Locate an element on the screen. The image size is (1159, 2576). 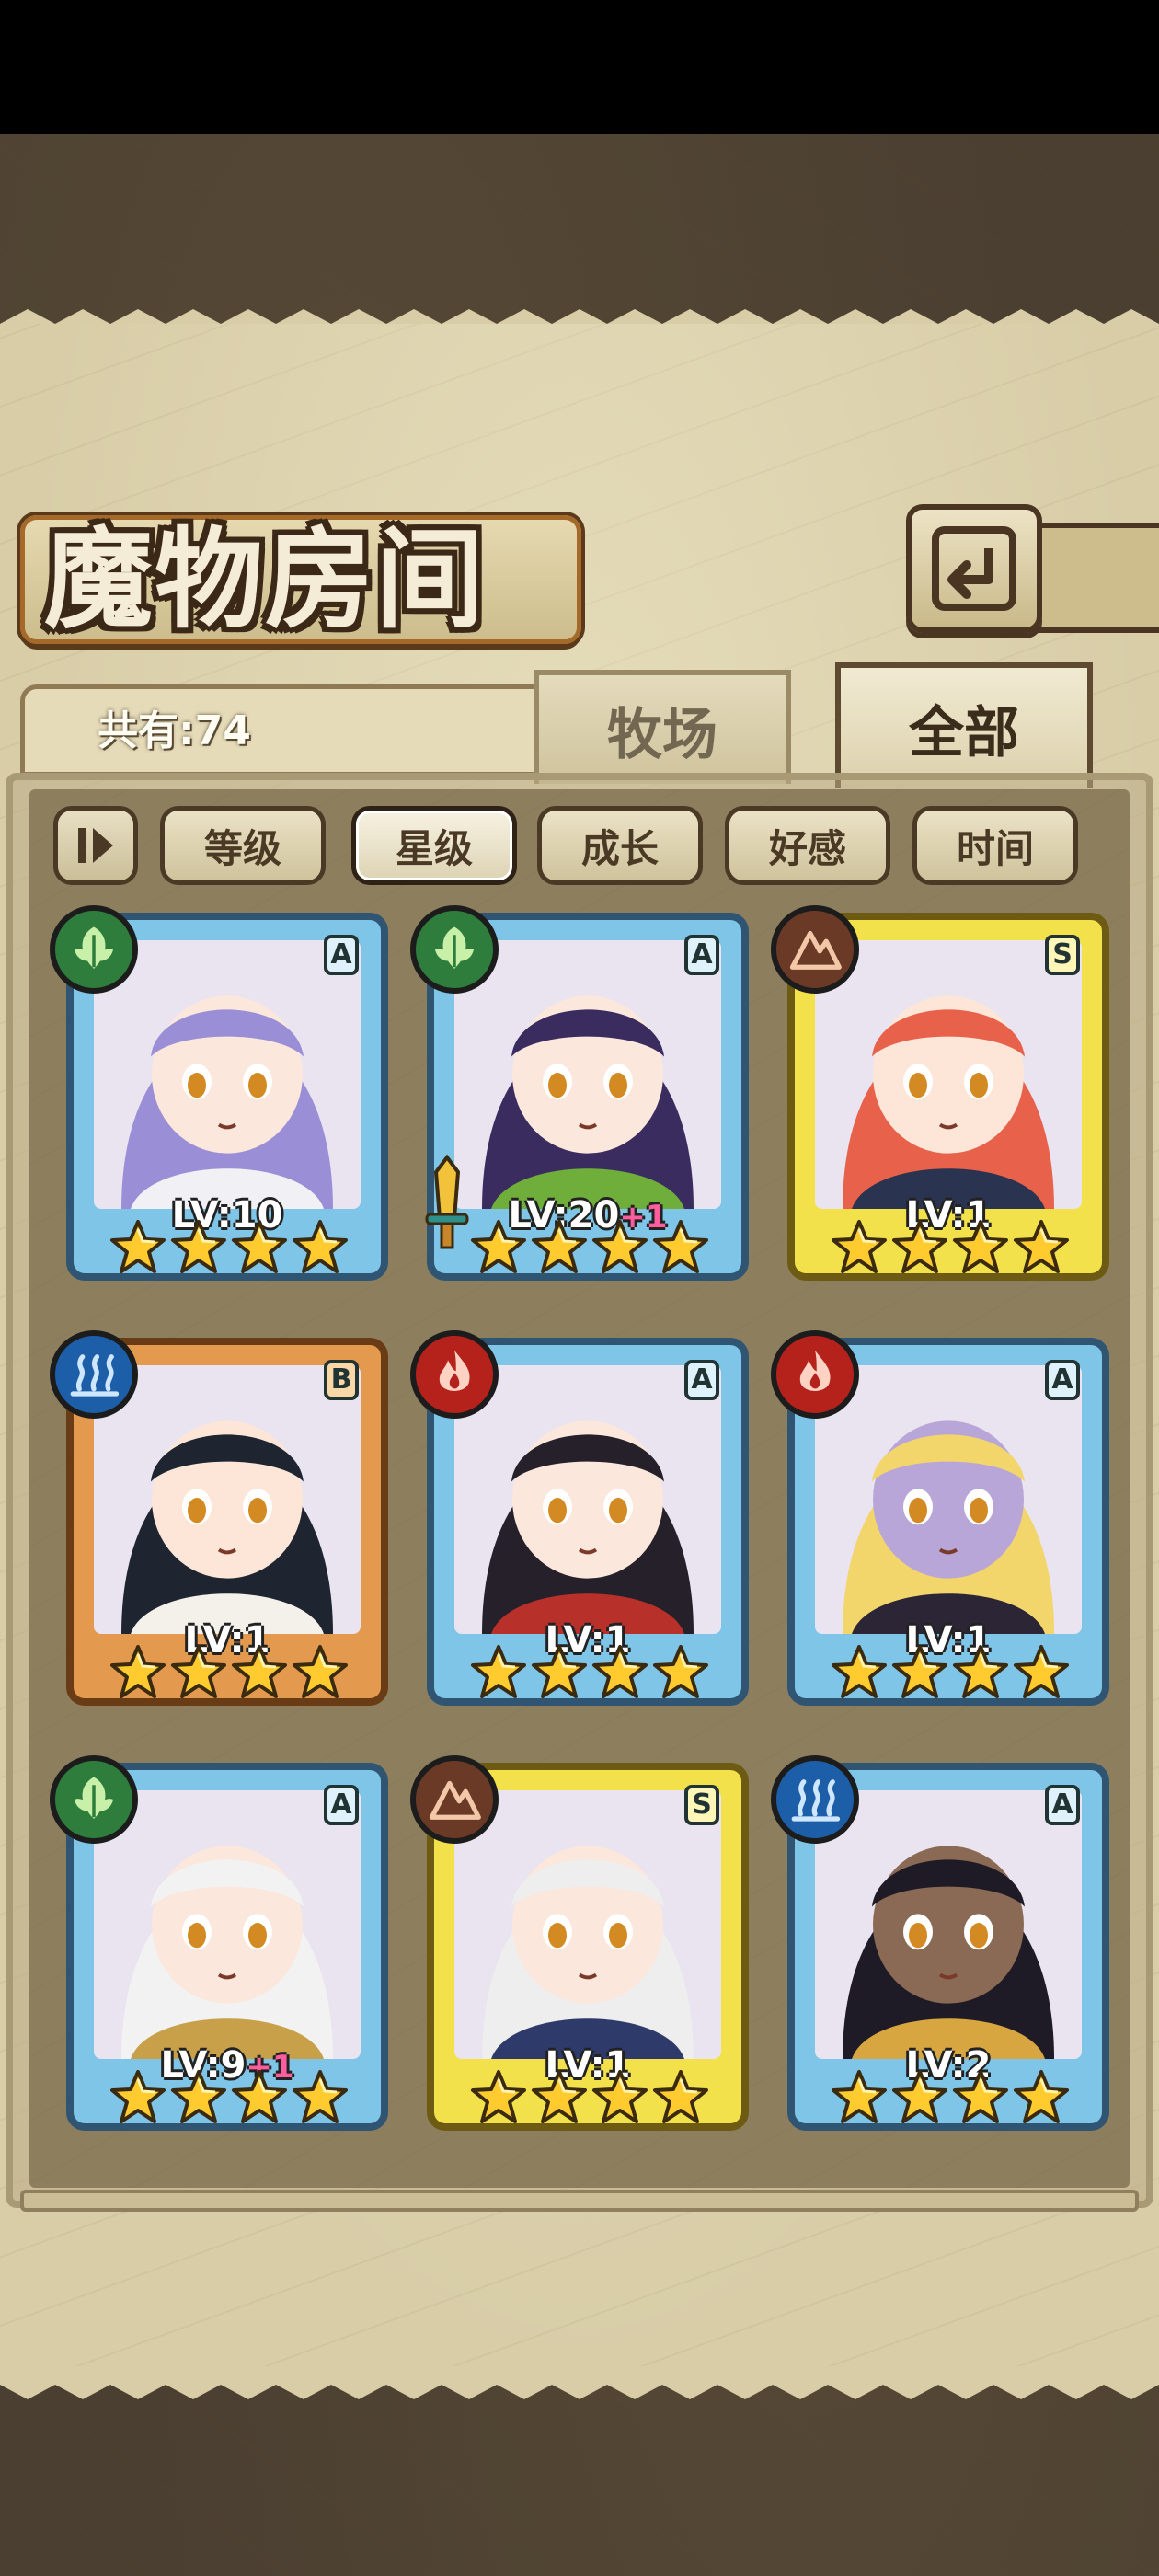
monster-card: A LV:2 is located at coordinates (940, 1953).